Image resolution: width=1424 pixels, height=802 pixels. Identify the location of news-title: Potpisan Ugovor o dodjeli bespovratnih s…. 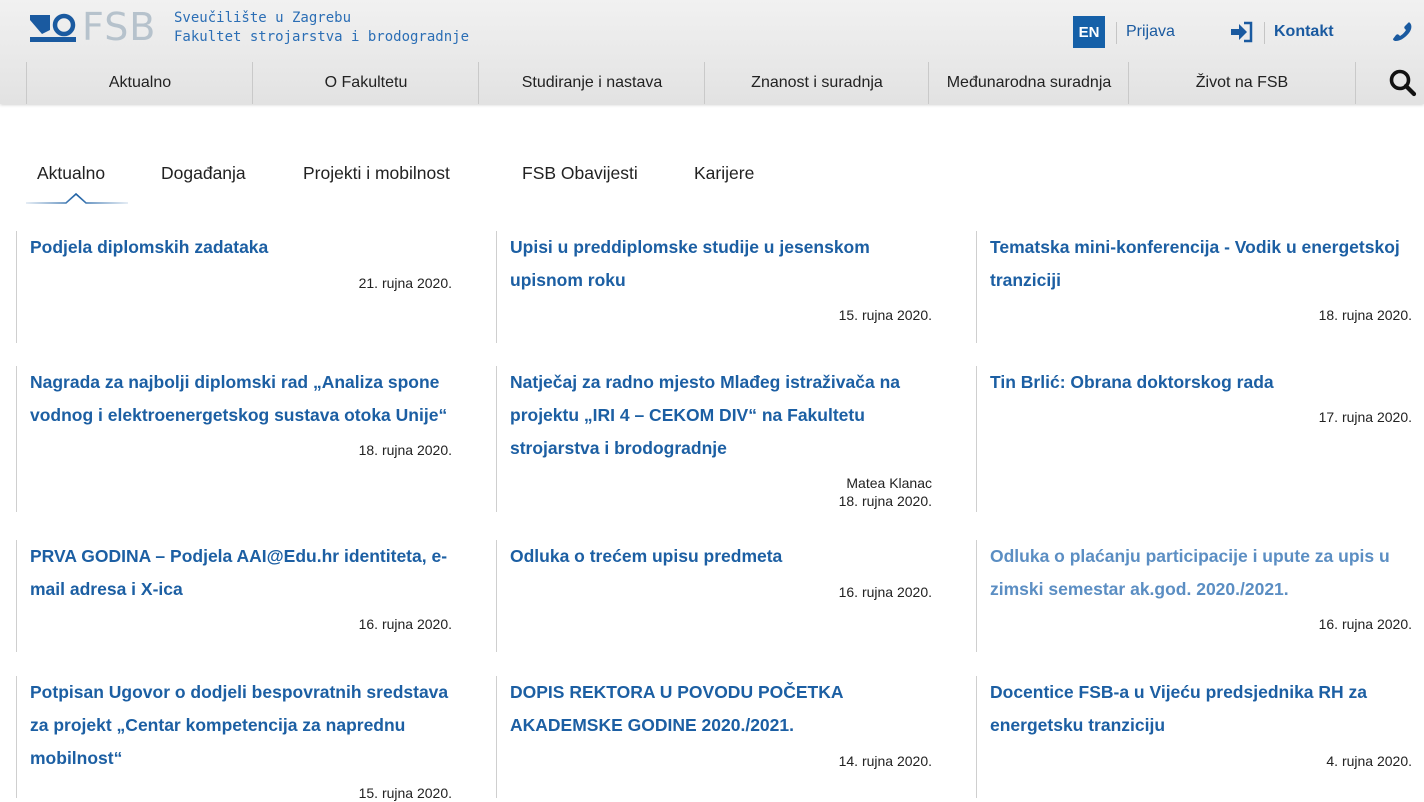
(245, 725).